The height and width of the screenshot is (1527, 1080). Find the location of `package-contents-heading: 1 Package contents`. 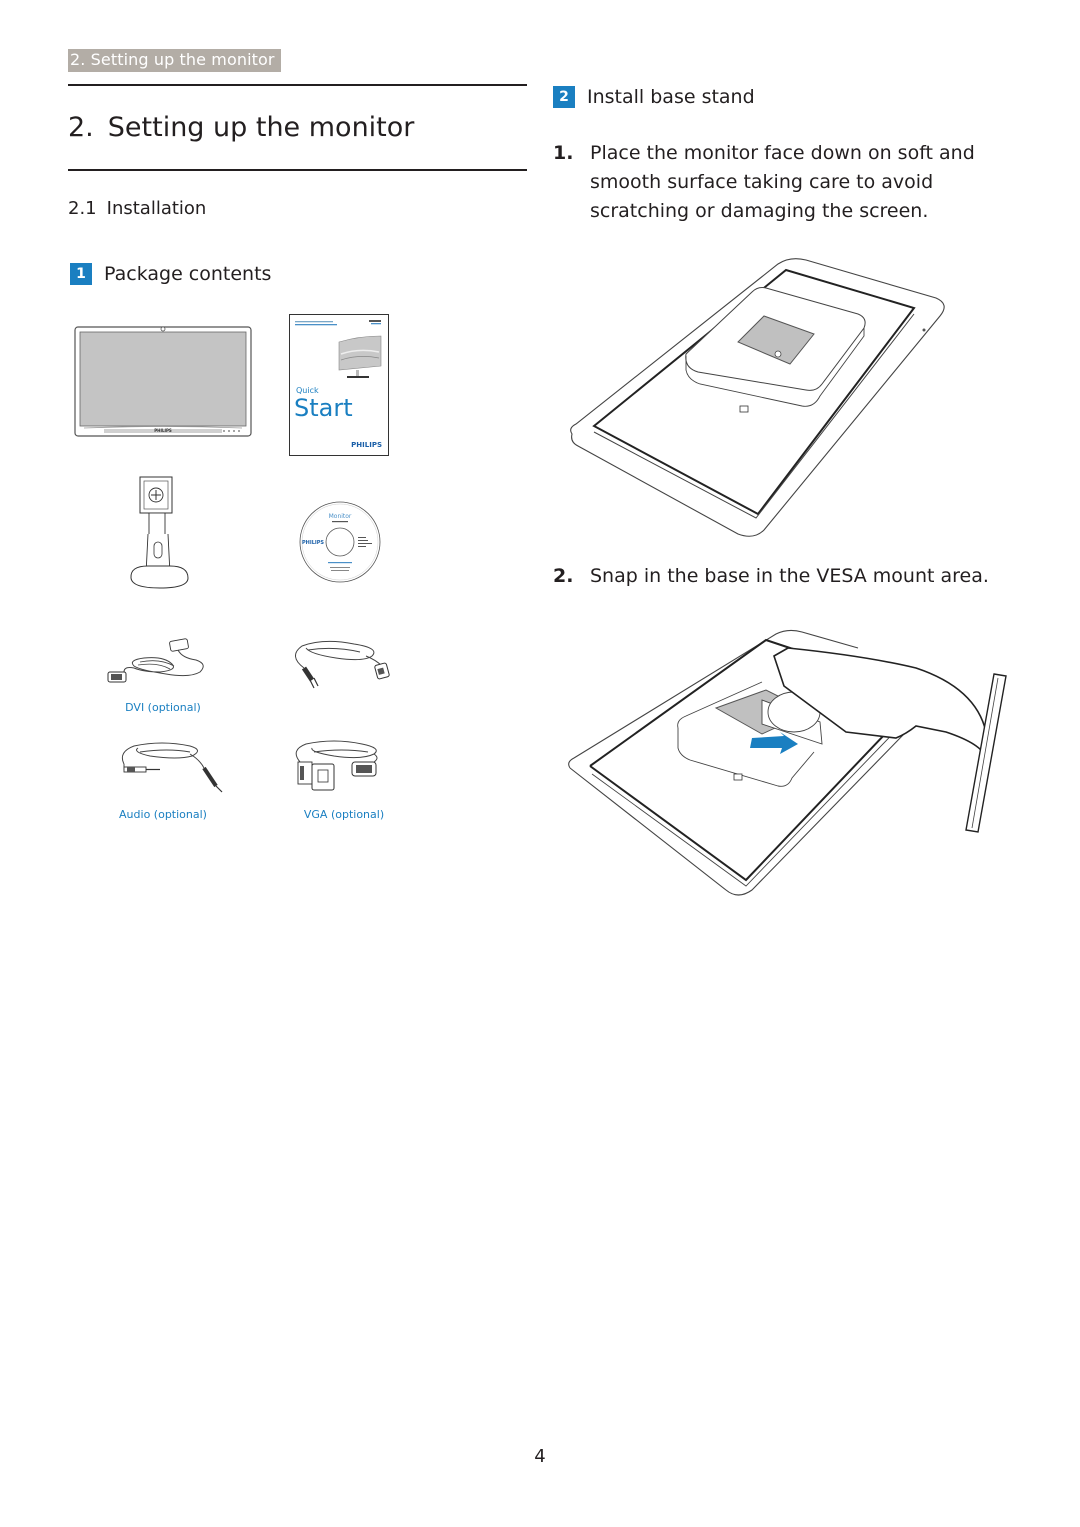

package-contents-heading: 1 Package contents is located at coordinates (170, 274).